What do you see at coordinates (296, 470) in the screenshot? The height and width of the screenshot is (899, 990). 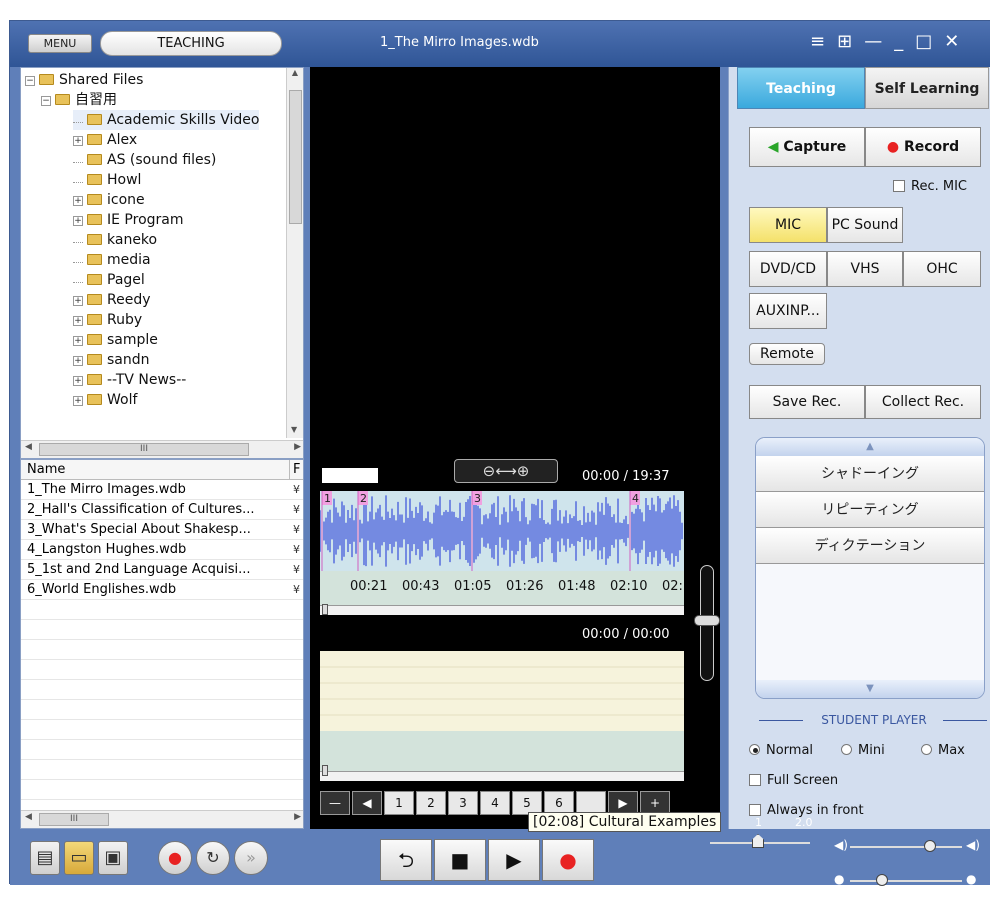 I see `column-f-header: F` at bounding box center [296, 470].